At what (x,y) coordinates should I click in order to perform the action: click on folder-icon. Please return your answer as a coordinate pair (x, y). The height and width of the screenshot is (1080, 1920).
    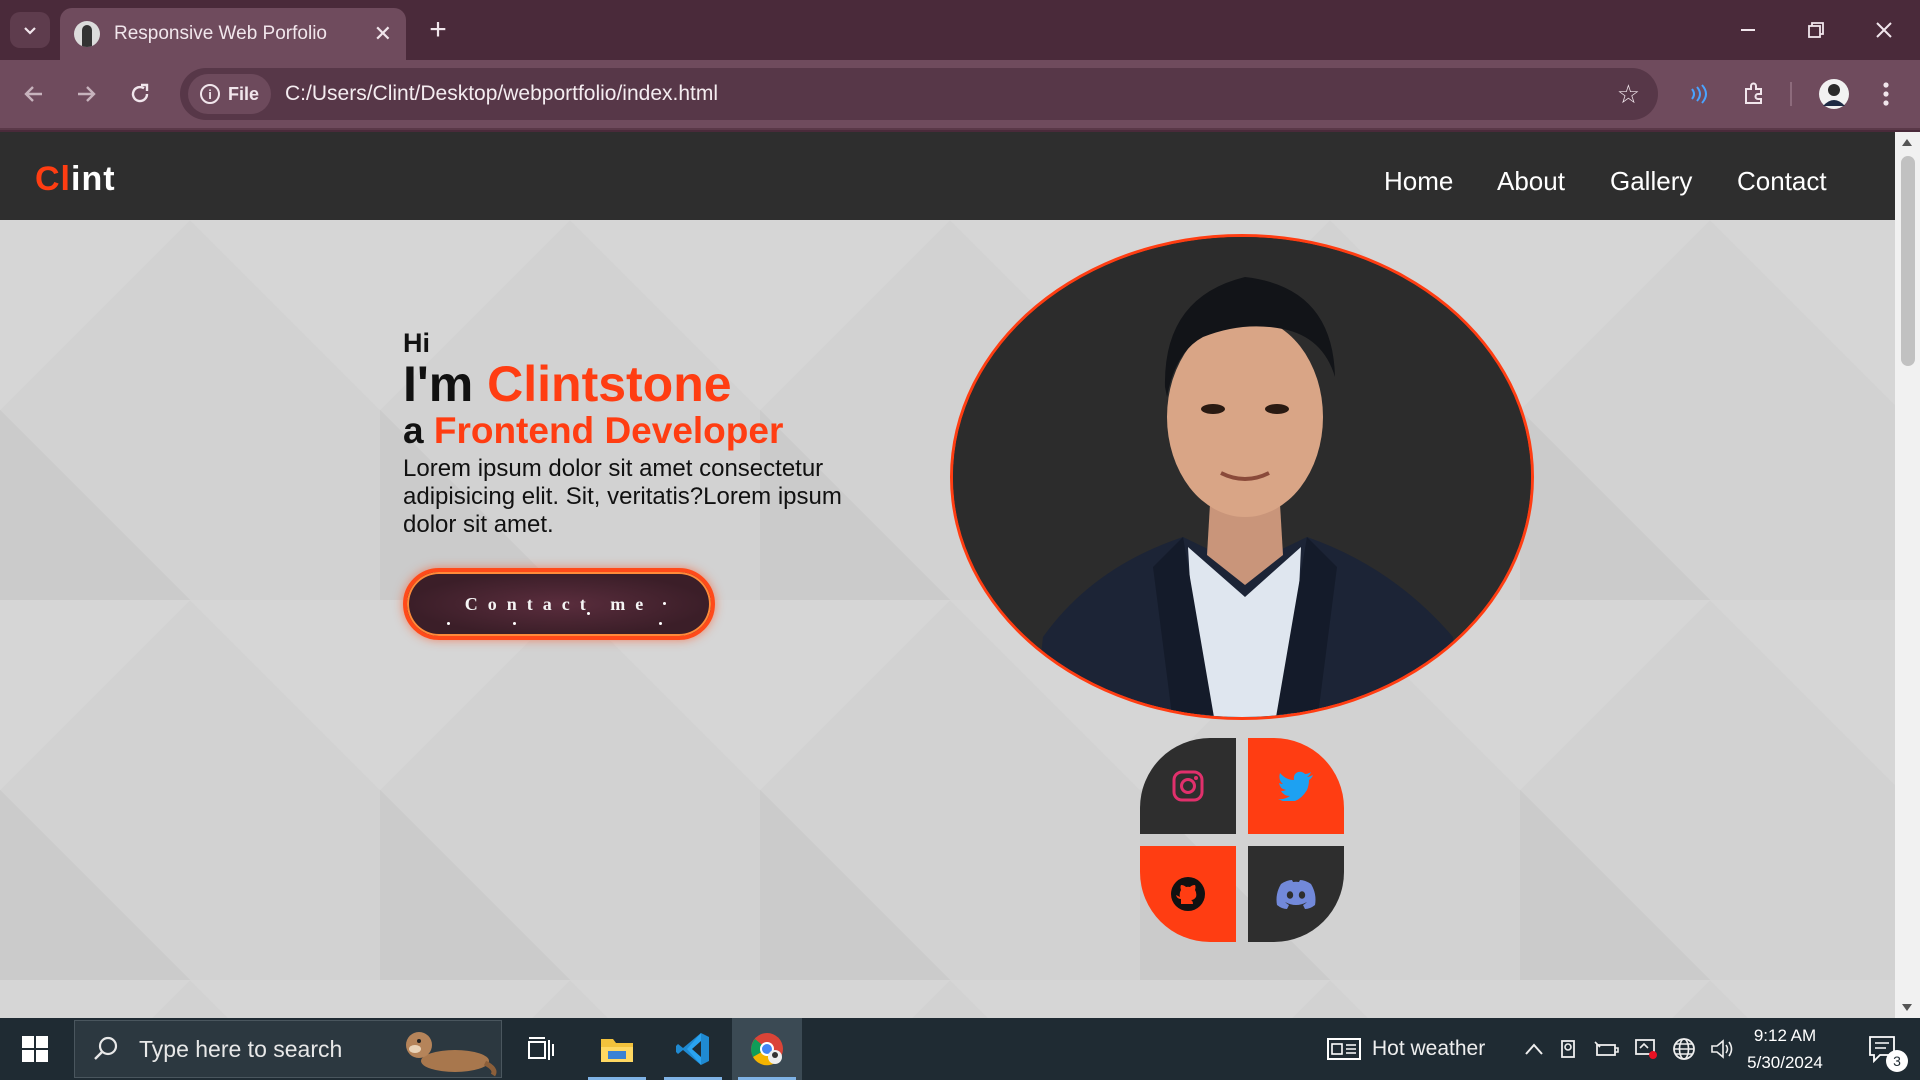
    Looking at the image, I should click on (617, 1050).